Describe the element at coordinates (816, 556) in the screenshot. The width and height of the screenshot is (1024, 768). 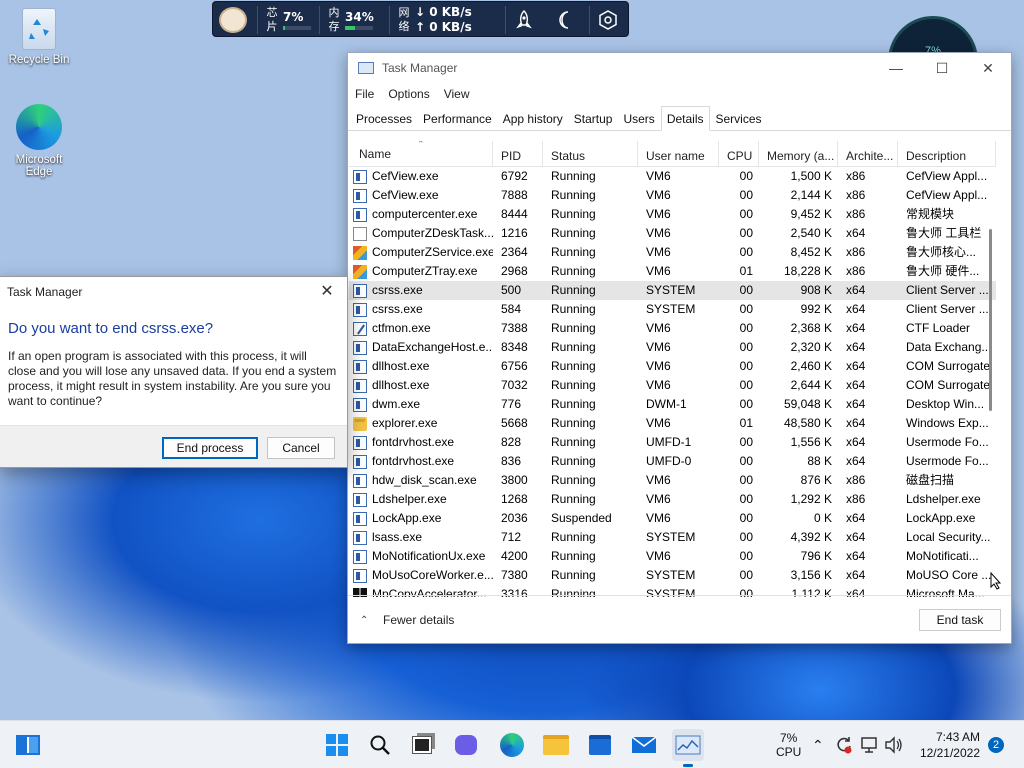
I see `cell-memory: 796 K` at that location.